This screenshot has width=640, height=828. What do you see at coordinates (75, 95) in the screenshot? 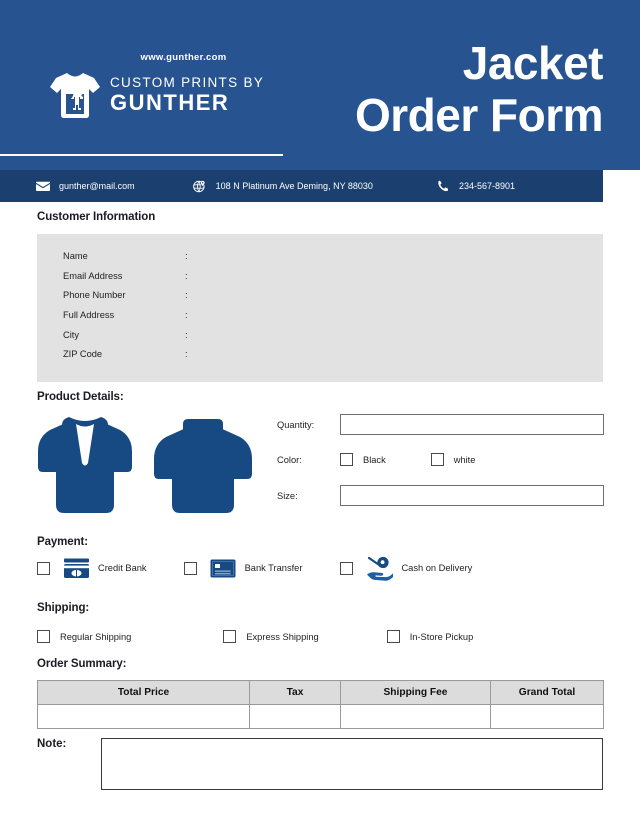
I see `tshirt-logo-icon` at bounding box center [75, 95].